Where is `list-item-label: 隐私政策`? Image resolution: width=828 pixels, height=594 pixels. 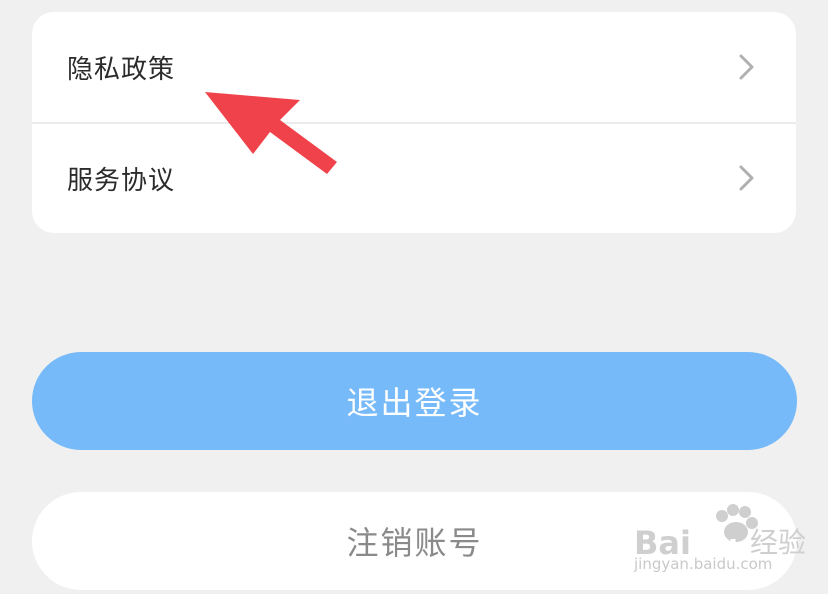 list-item-label: 隐私政策 is located at coordinates (121, 69).